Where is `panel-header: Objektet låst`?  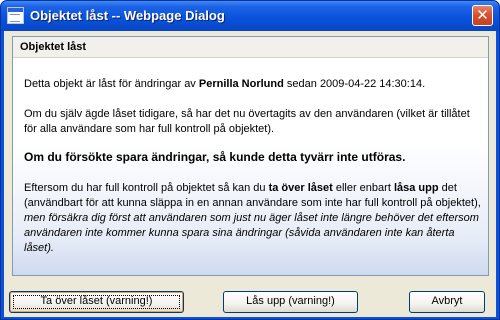
panel-header: Objektet låst is located at coordinates (250, 47).